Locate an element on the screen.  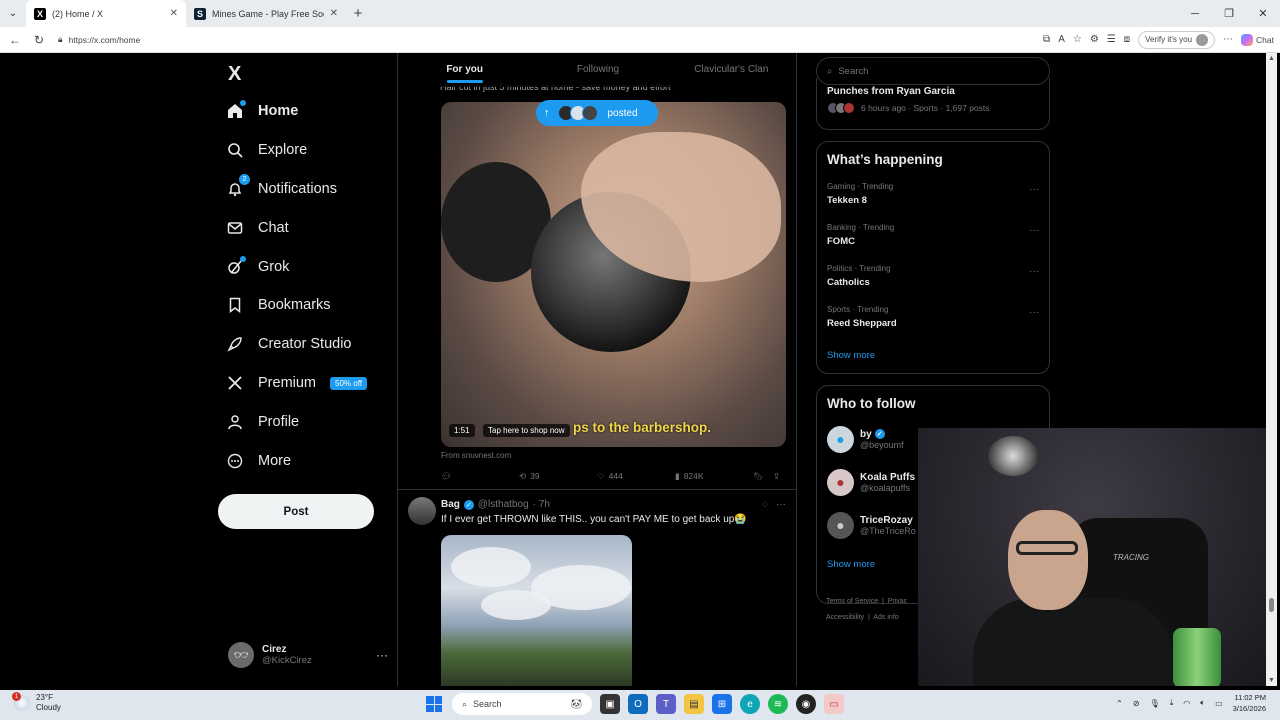
trend-item: Banking · Trending FOMC ··· is located at coordinates (933, 240).